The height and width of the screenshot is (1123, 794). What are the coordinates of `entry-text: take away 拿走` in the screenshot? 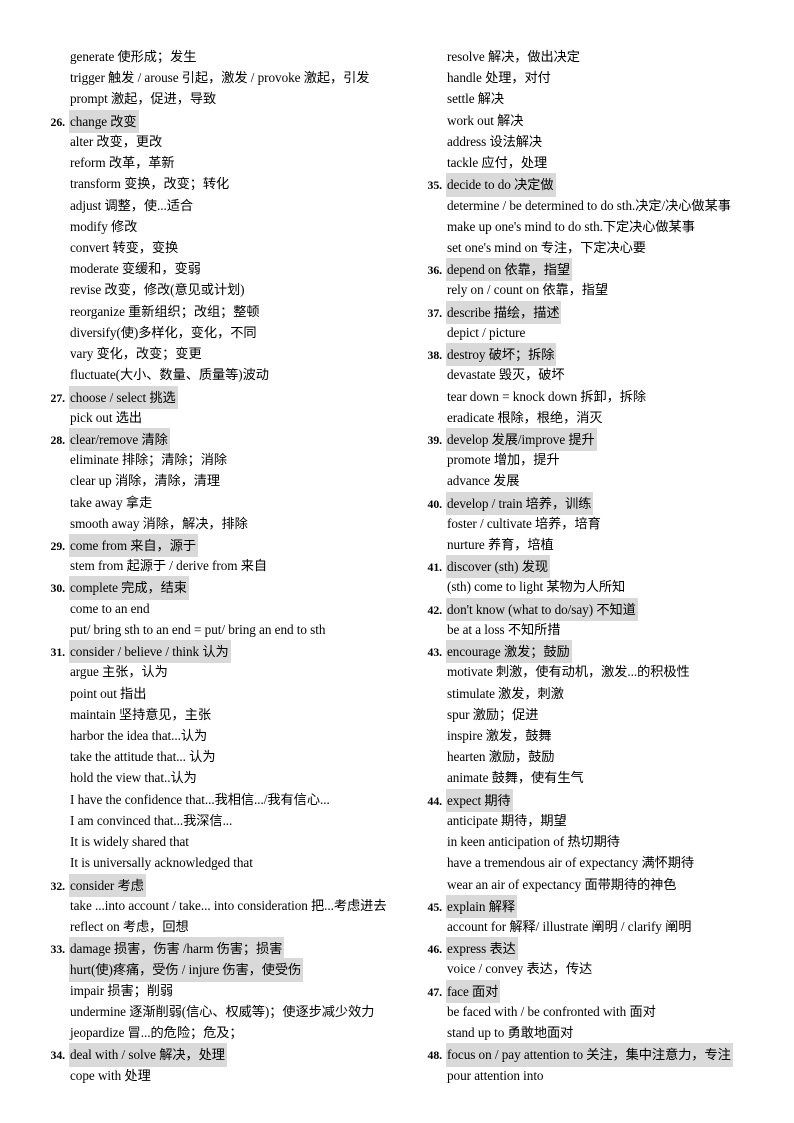 It's located at (111, 502).